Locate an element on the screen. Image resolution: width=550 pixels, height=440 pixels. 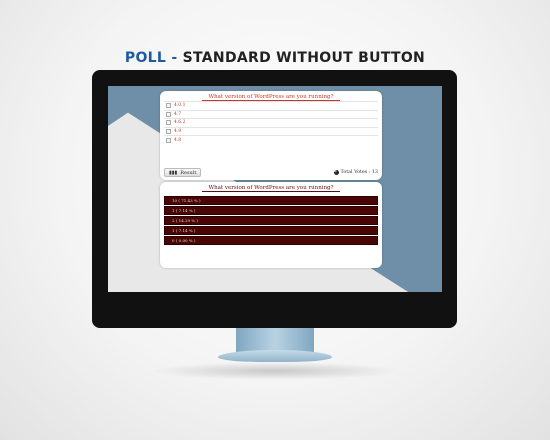
heading-subtitle: STANDARD WITHOUT BUTTON is located at coordinates (304, 58).